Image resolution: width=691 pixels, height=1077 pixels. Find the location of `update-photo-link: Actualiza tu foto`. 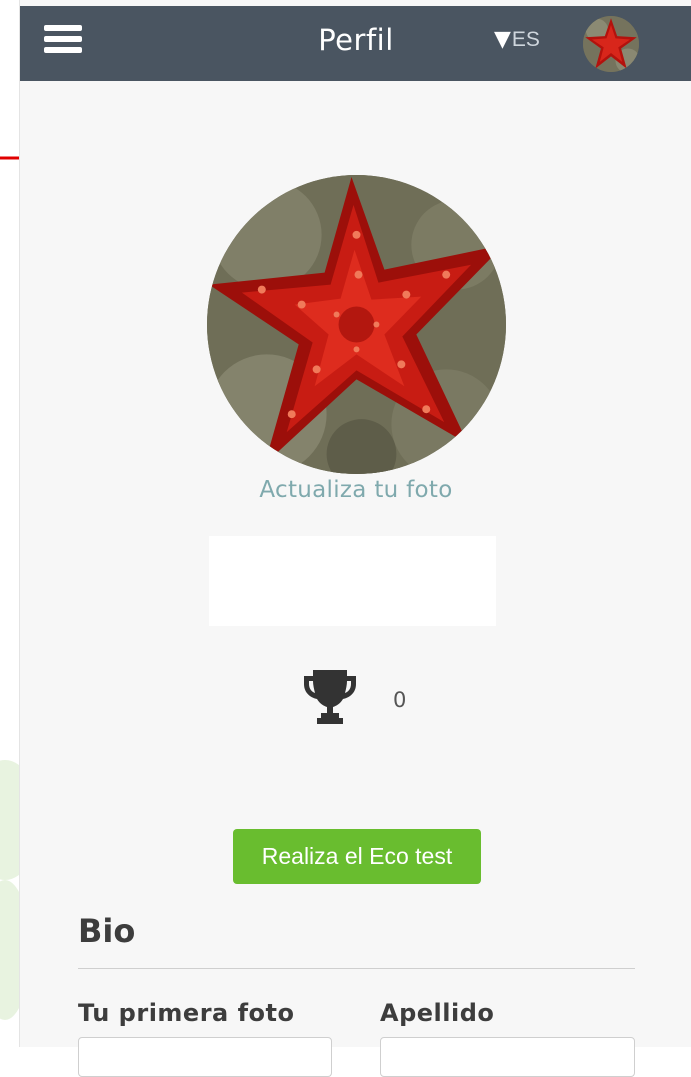

update-photo-link: Actualiza tu foto is located at coordinates (355, 490).